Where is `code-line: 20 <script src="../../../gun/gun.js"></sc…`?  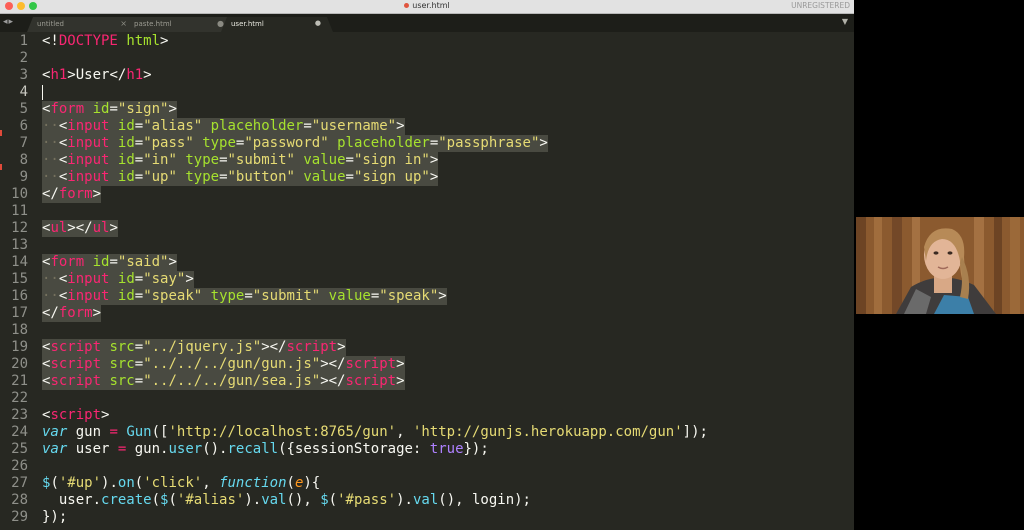
code-line: 20 <script src="../../../gun/gun.js"></sc… is located at coordinates (427, 364).